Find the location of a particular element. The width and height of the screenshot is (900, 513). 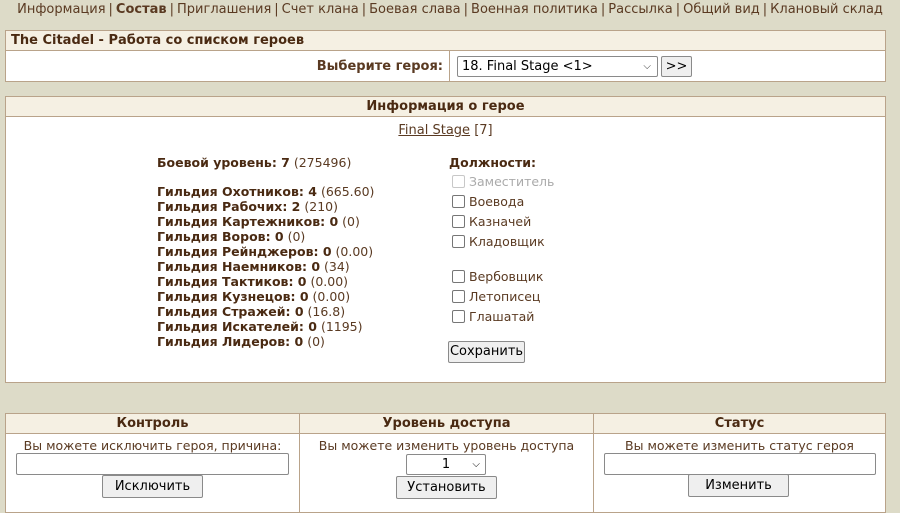

guild-row: Гильдия Картежников: 0 (0) is located at coordinates (265, 221).